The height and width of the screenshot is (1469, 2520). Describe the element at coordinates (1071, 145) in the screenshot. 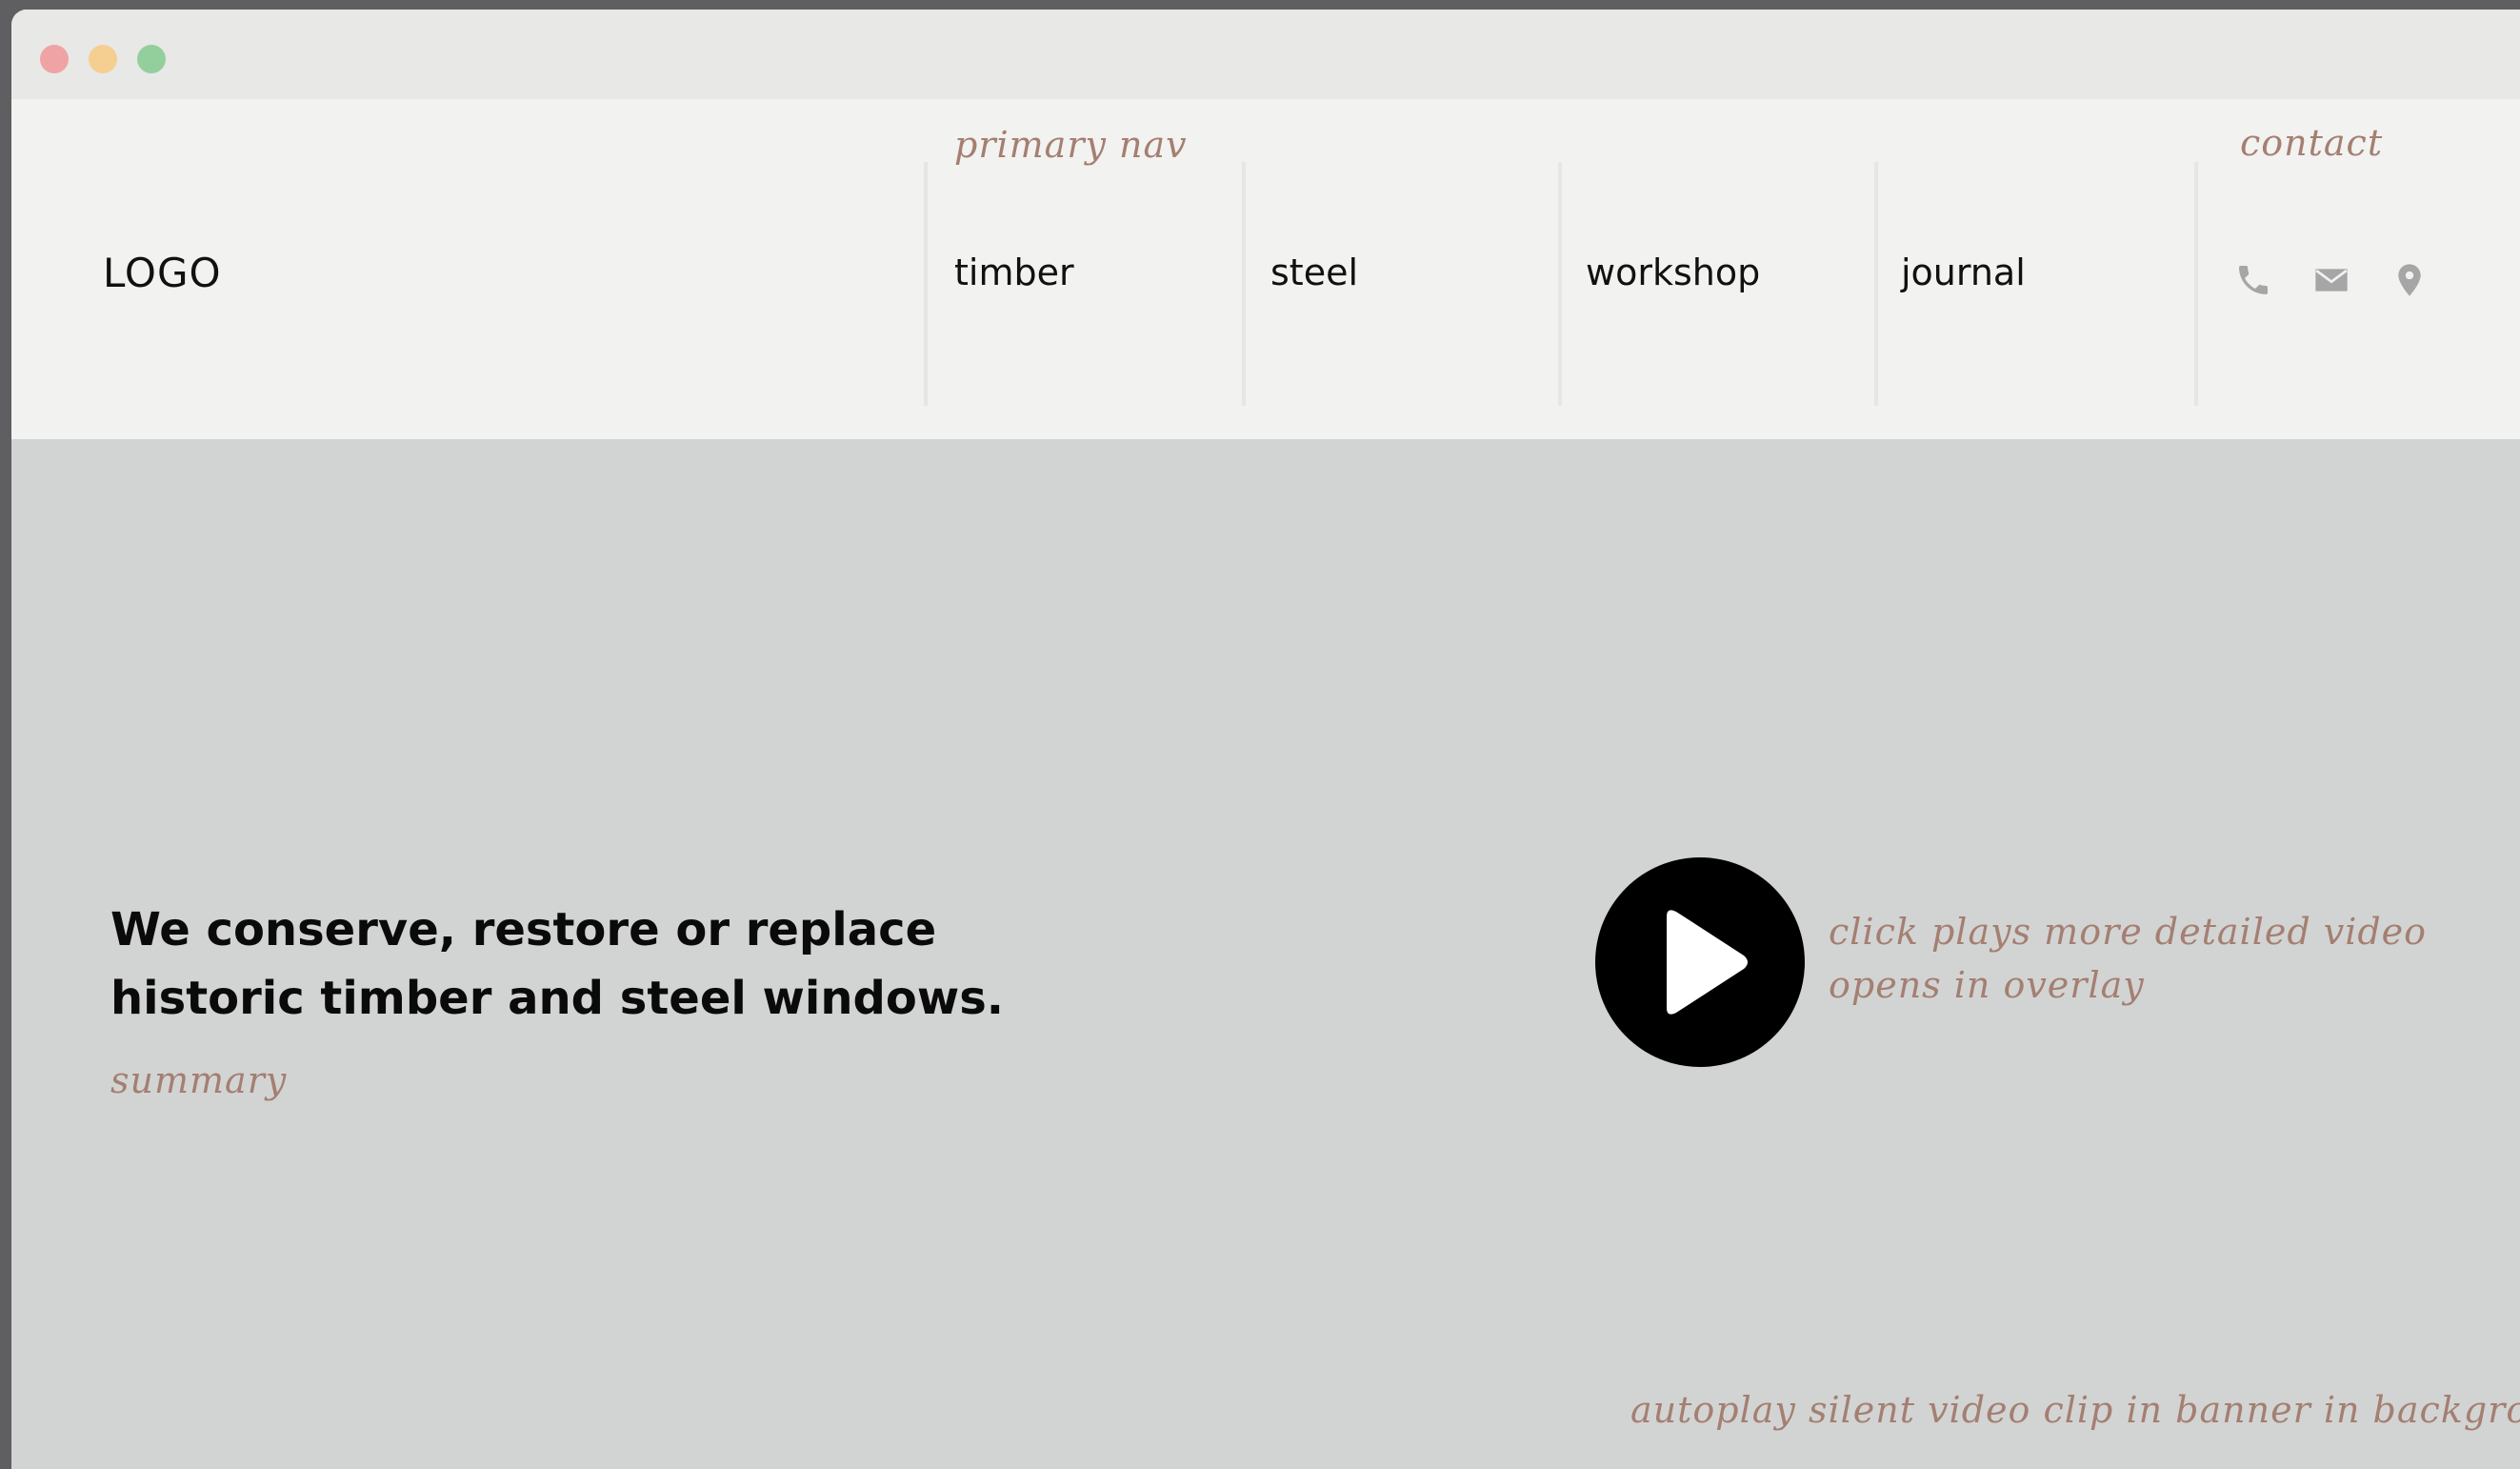

I see `primary-nav-annotation: primary nav` at that location.